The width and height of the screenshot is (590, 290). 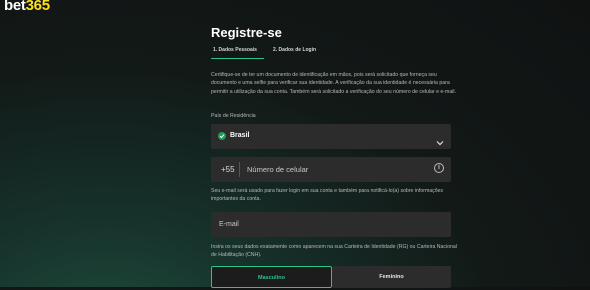 What do you see at coordinates (229, 224) in the screenshot?
I see `email-placeholder: E-mail` at bounding box center [229, 224].